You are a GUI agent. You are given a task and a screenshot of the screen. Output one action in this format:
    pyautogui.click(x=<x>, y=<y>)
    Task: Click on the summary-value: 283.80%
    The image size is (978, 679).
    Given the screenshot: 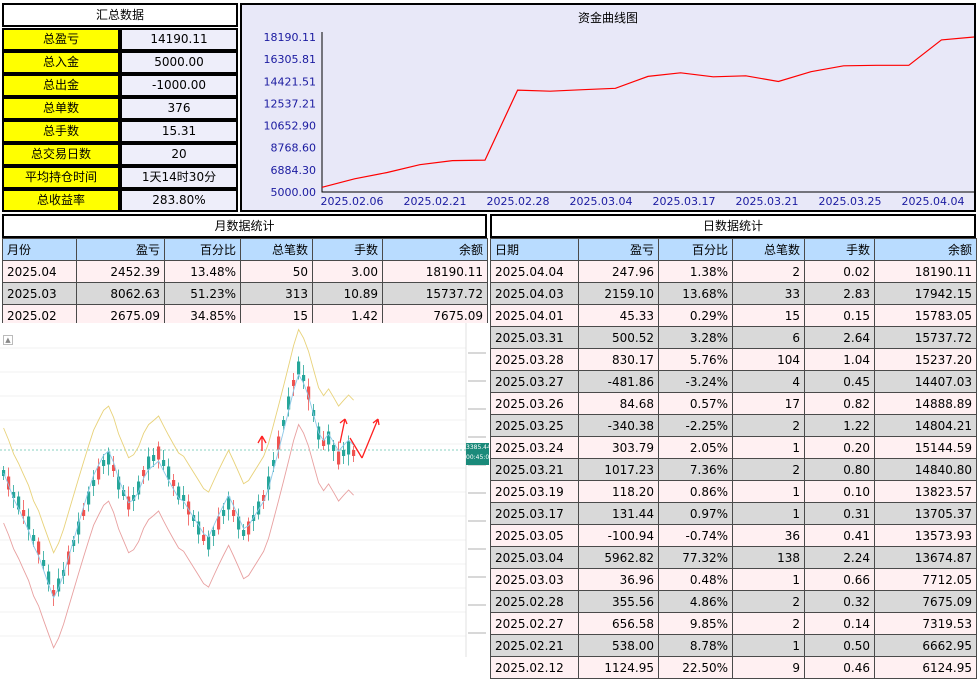 What is the action you would take?
    pyautogui.click(x=179, y=200)
    